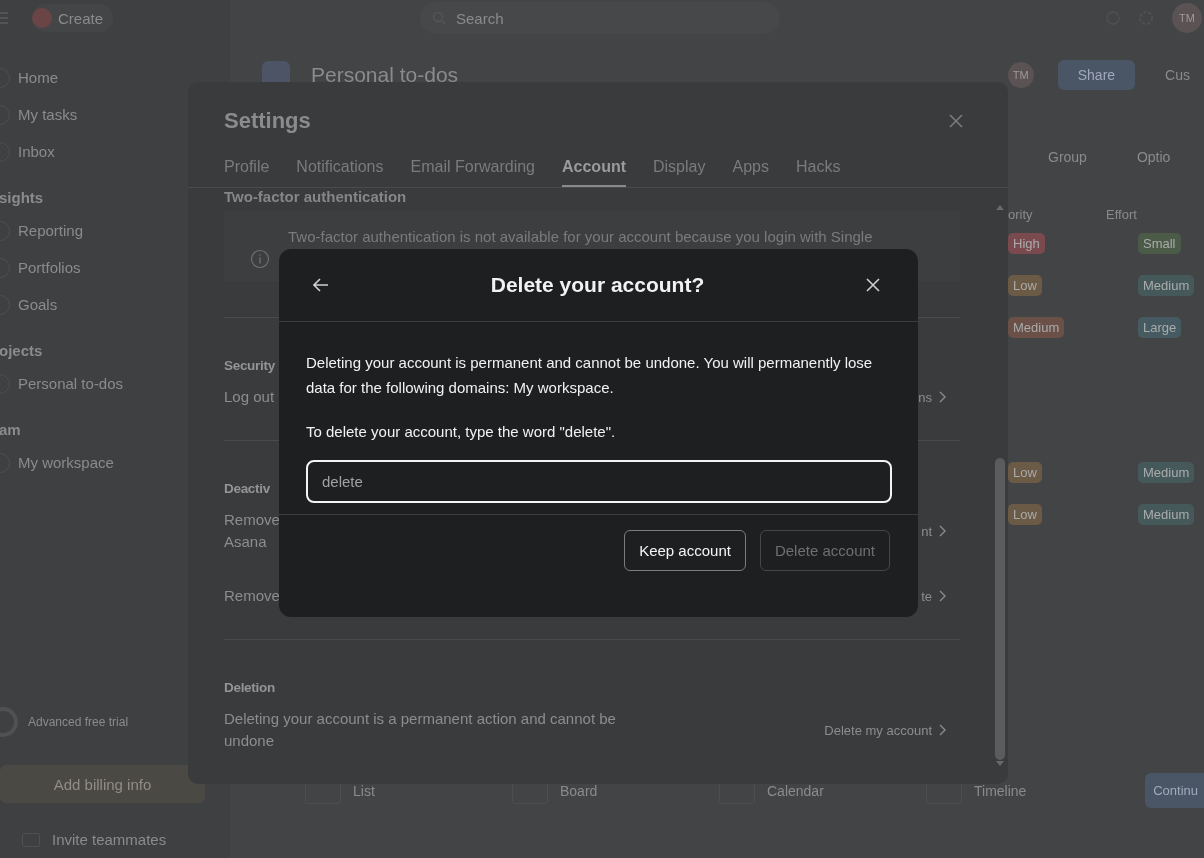  What do you see at coordinates (1160, 327) in the screenshot?
I see `effort-tag: Large` at bounding box center [1160, 327].